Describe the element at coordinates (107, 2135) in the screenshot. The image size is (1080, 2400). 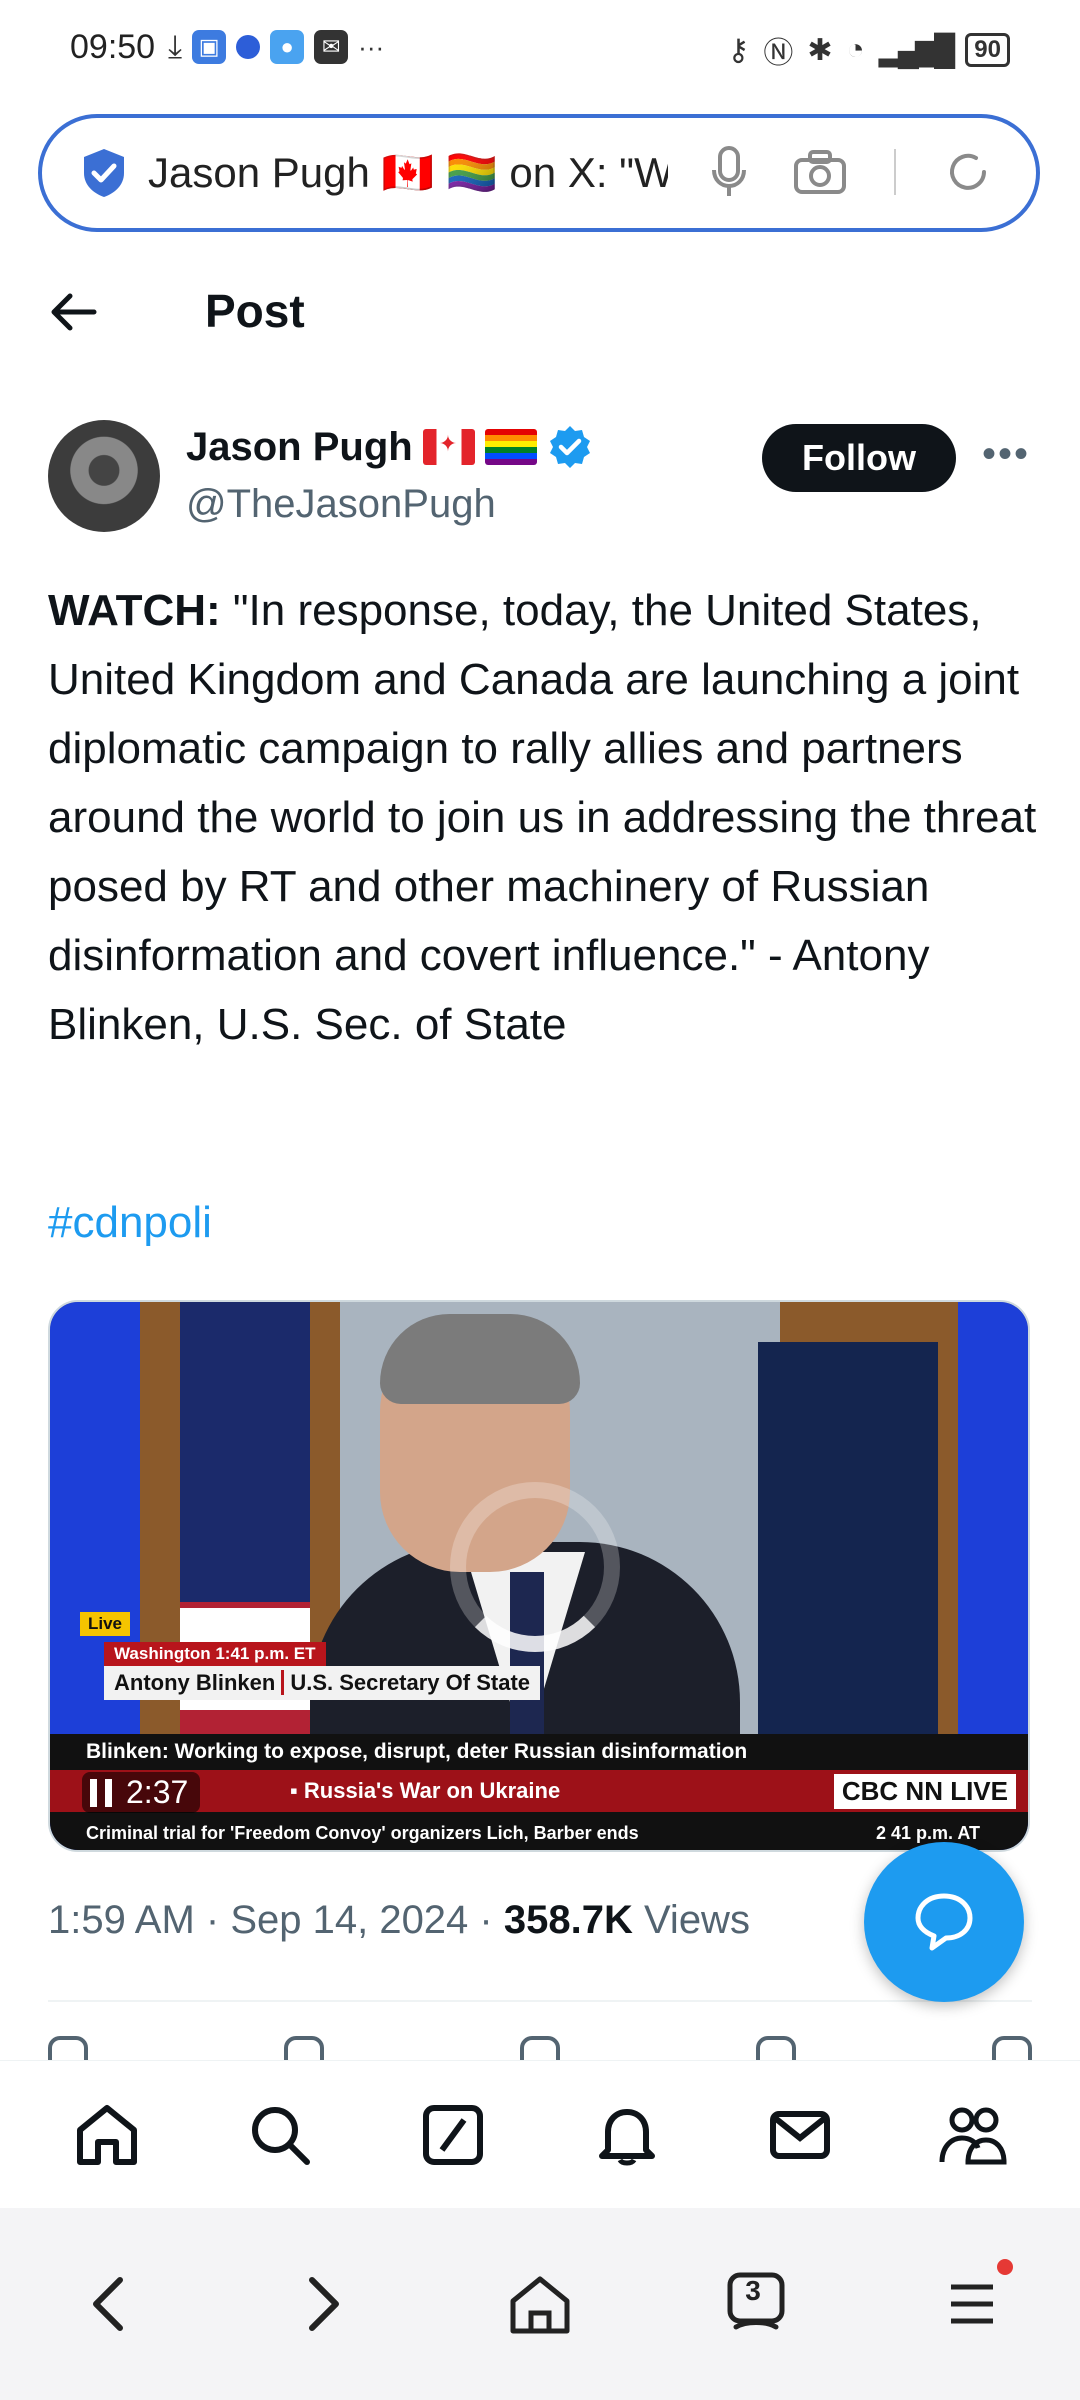
I see `home-icon` at that location.